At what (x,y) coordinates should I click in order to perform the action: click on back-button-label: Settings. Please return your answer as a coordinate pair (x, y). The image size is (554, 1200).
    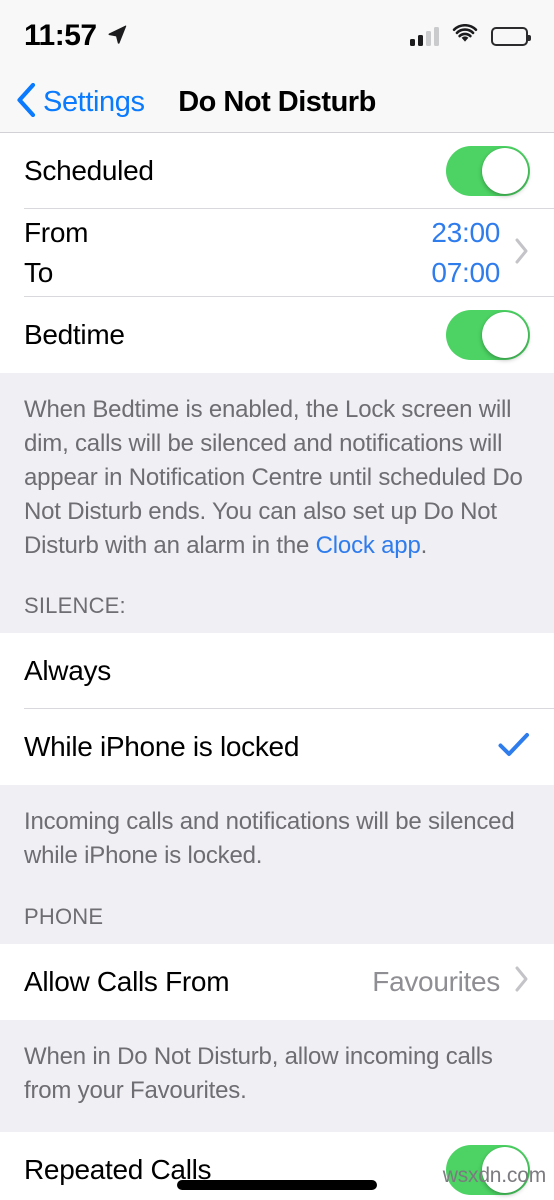
    Looking at the image, I should click on (94, 101).